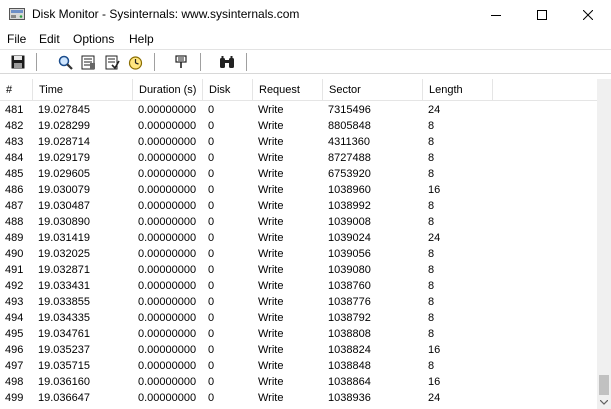  Describe the element at coordinates (458, 90) in the screenshot. I see `column-header-length: Length` at that location.